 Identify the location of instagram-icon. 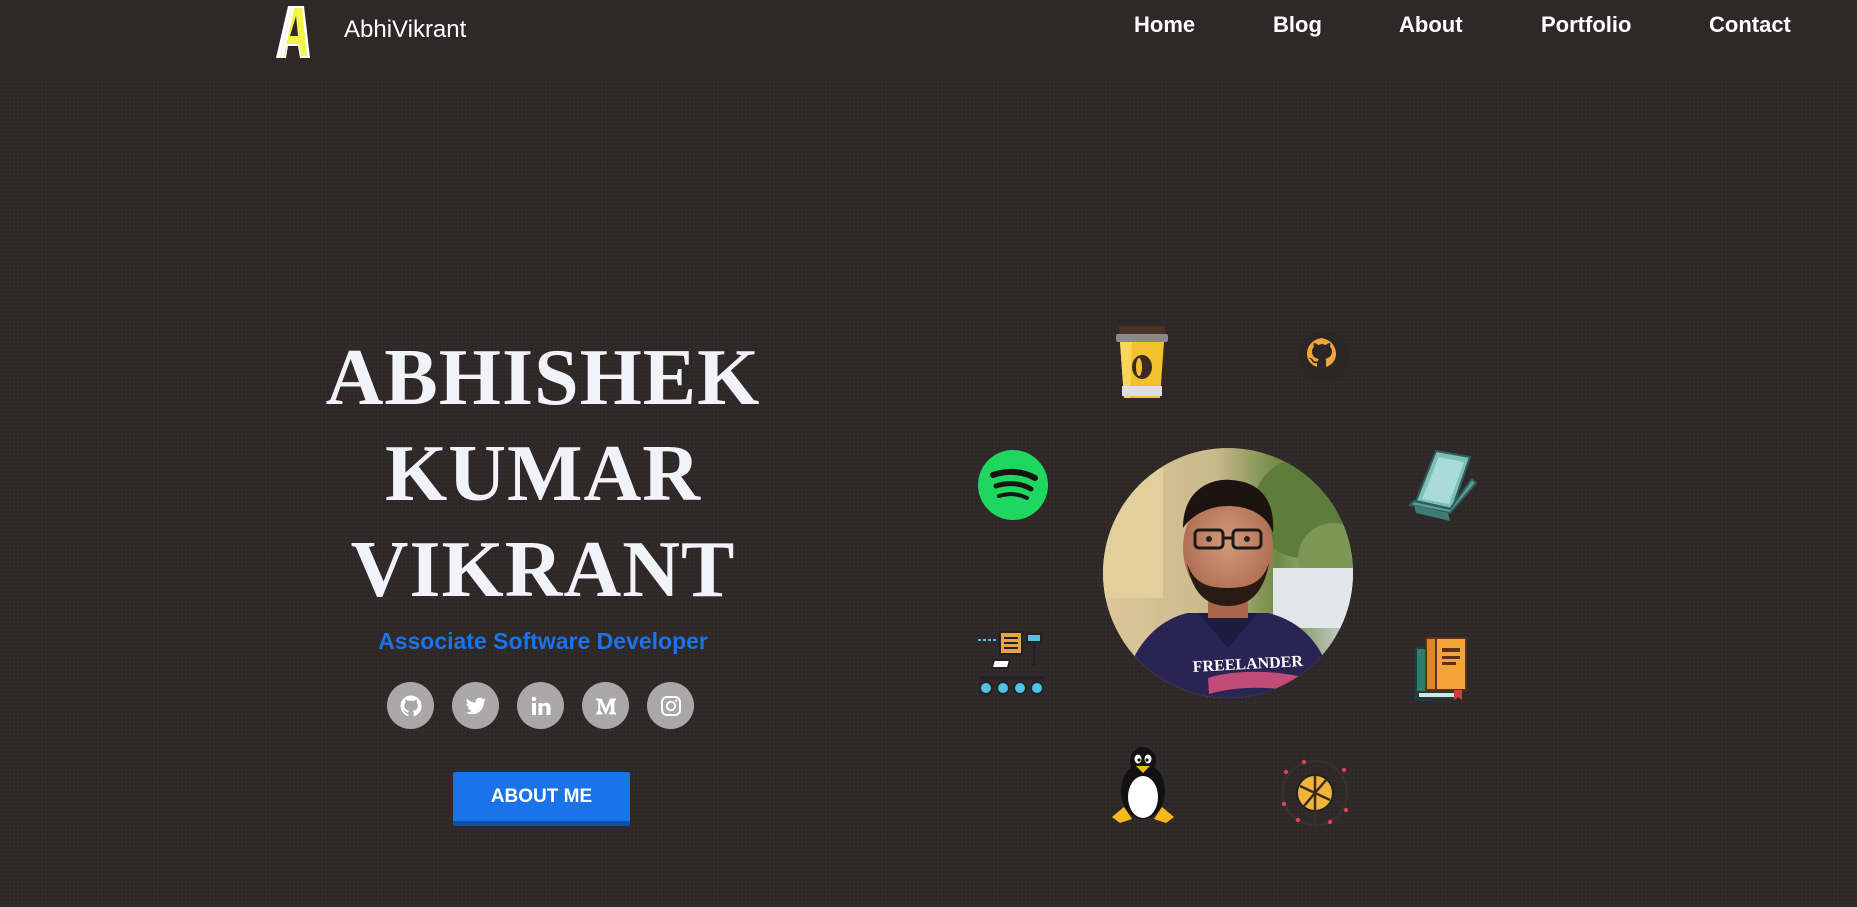
(670, 705).